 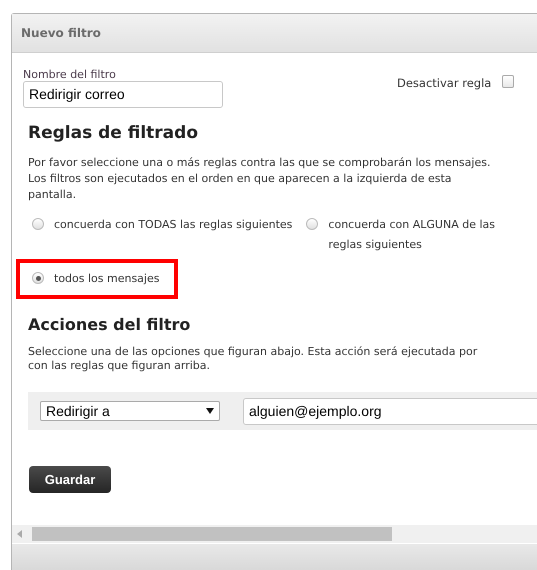 What do you see at coordinates (70, 74) in the screenshot?
I see `field-label: Nombre del filtro` at bounding box center [70, 74].